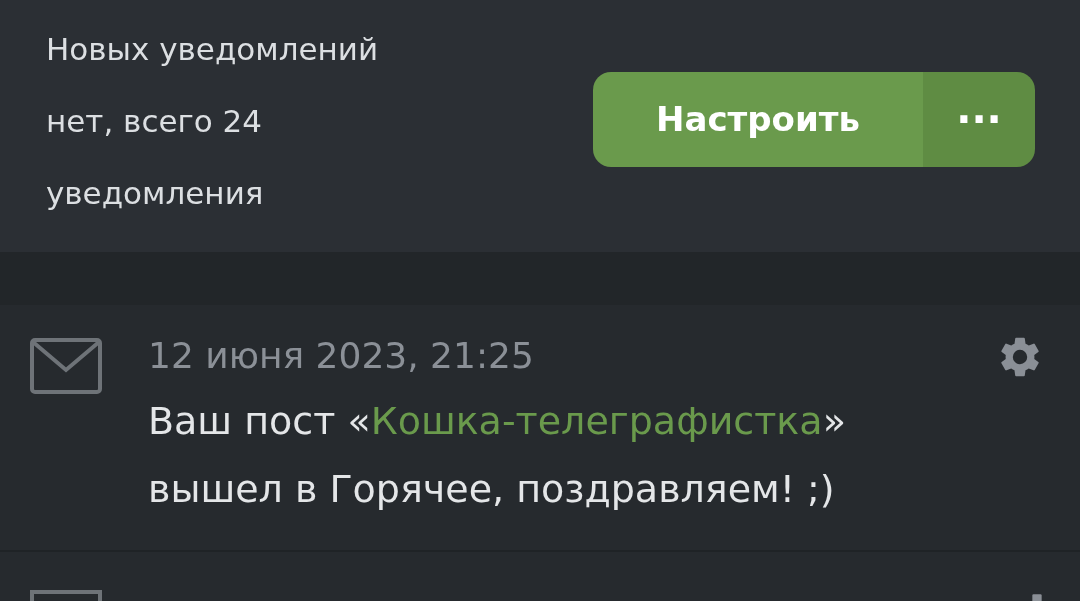 The width and height of the screenshot is (1080, 601). I want to click on summary-text: Новых уведомлений нет, всего 24 уведомления, so click(213, 121).